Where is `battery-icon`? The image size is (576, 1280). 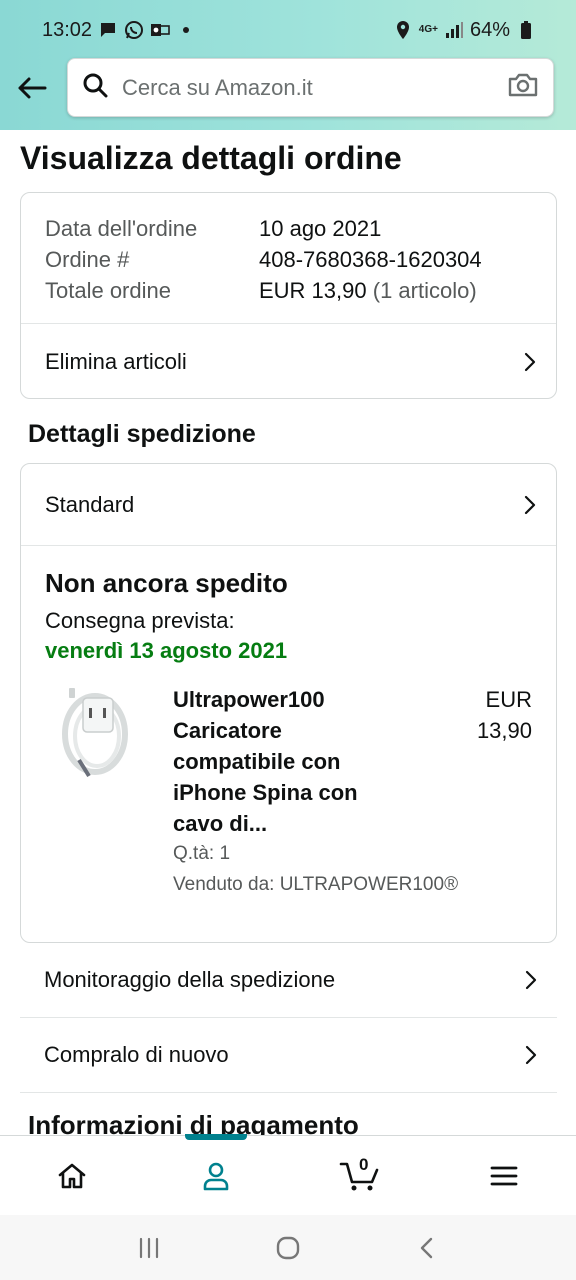 battery-icon is located at coordinates (526, 30).